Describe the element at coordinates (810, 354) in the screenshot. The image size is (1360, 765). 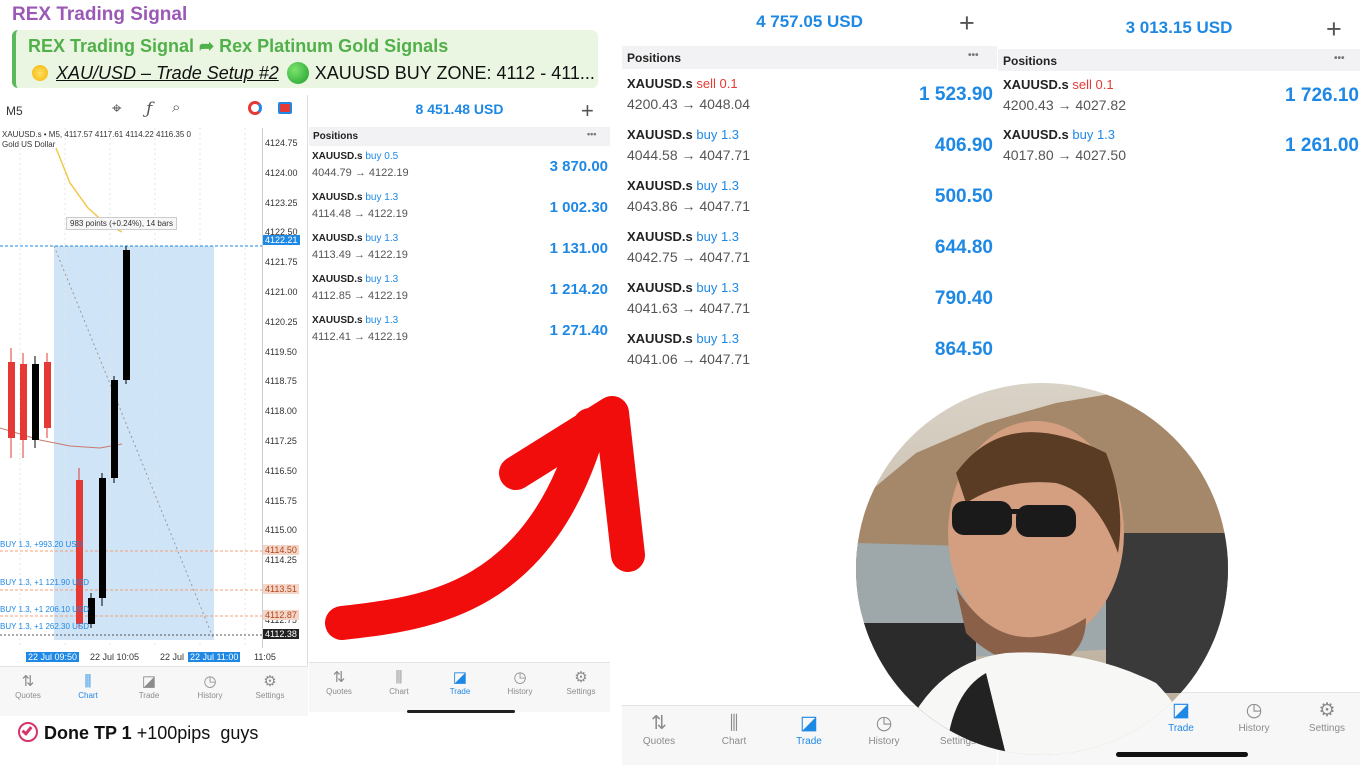
I see `position-row: XAUUSD.s buy 1.3 4041.06 → 4047.71 864.50` at that location.